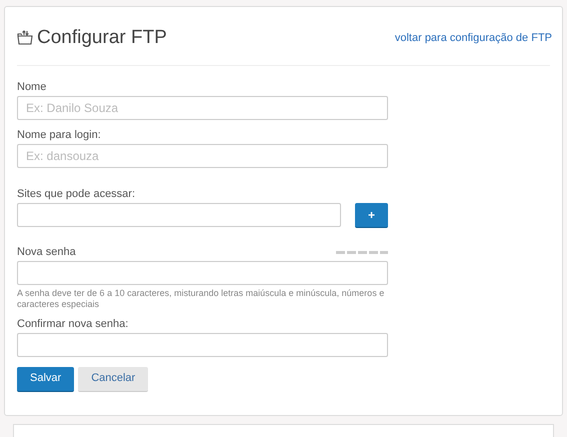  What do you see at coordinates (473, 38) in the screenshot?
I see `back-link: voltar para configuração de FTP` at bounding box center [473, 38].